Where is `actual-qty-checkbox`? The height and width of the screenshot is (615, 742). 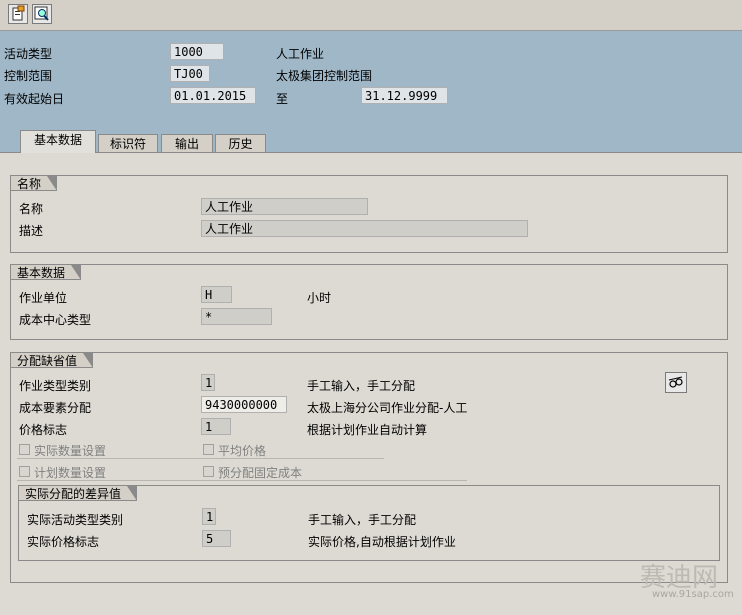 actual-qty-checkbox is located at coordinates (24, 449).